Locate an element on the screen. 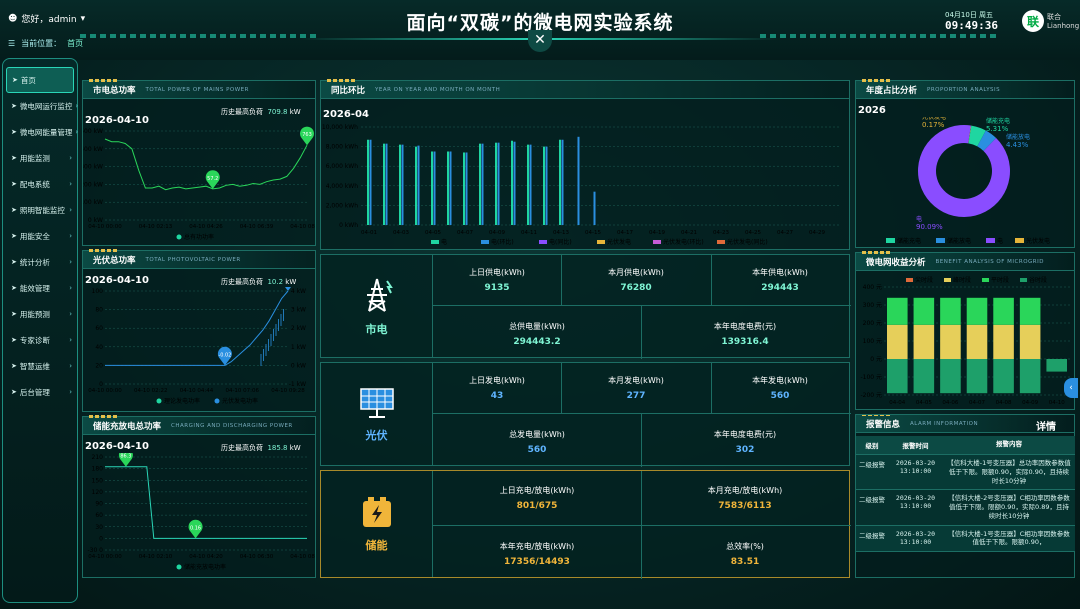 Image resolution: width=1080 pixels, height=609 pixels. collapse-panel-button: ‹ is located at coordinates (1071, 388).